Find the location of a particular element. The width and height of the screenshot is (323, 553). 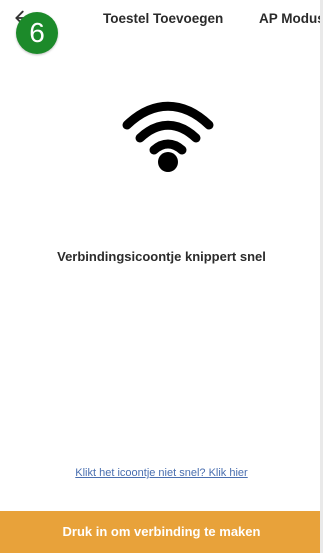

help-link: Klikt het icoontje niet snel? Klik hier is located at coordinates (161, 473).